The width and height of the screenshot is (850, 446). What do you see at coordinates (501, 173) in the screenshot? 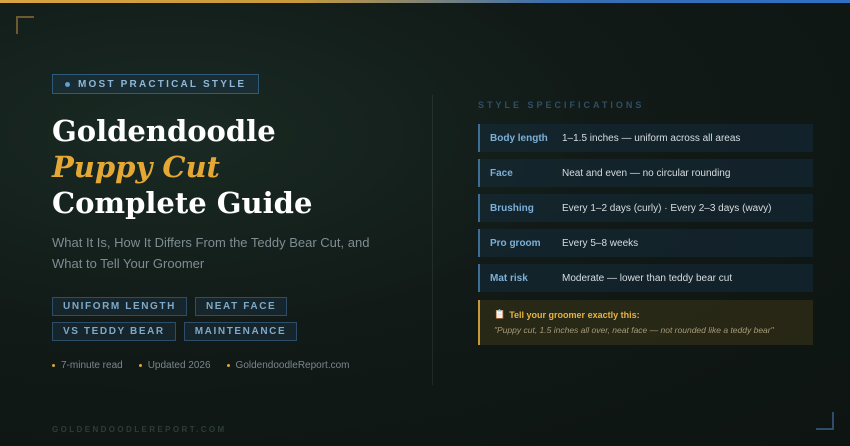
I see `spec-key: Face` at bounding box center [501, 173].